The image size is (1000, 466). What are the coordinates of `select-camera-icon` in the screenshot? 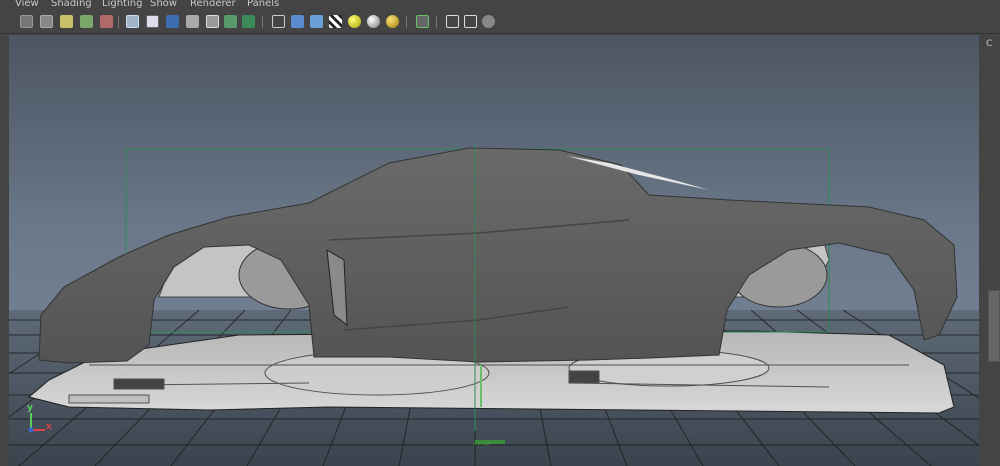 It's located at (26, 21).